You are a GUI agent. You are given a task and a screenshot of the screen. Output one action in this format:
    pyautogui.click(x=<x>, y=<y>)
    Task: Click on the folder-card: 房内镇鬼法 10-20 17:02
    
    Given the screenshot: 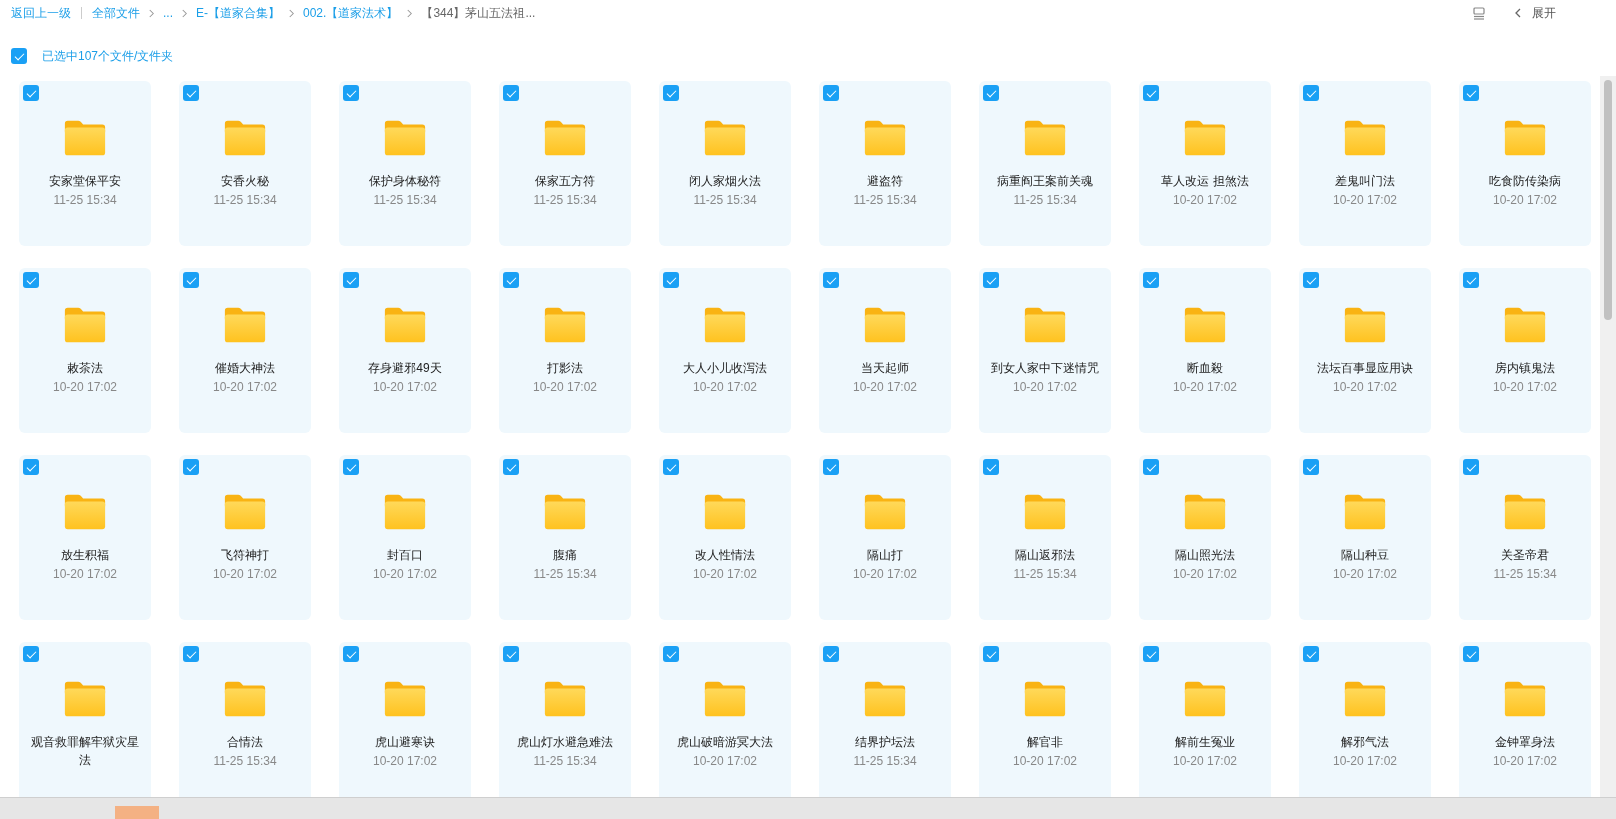 What is the action you would take?
    pyautogui.click(x=1525, y=350)
    